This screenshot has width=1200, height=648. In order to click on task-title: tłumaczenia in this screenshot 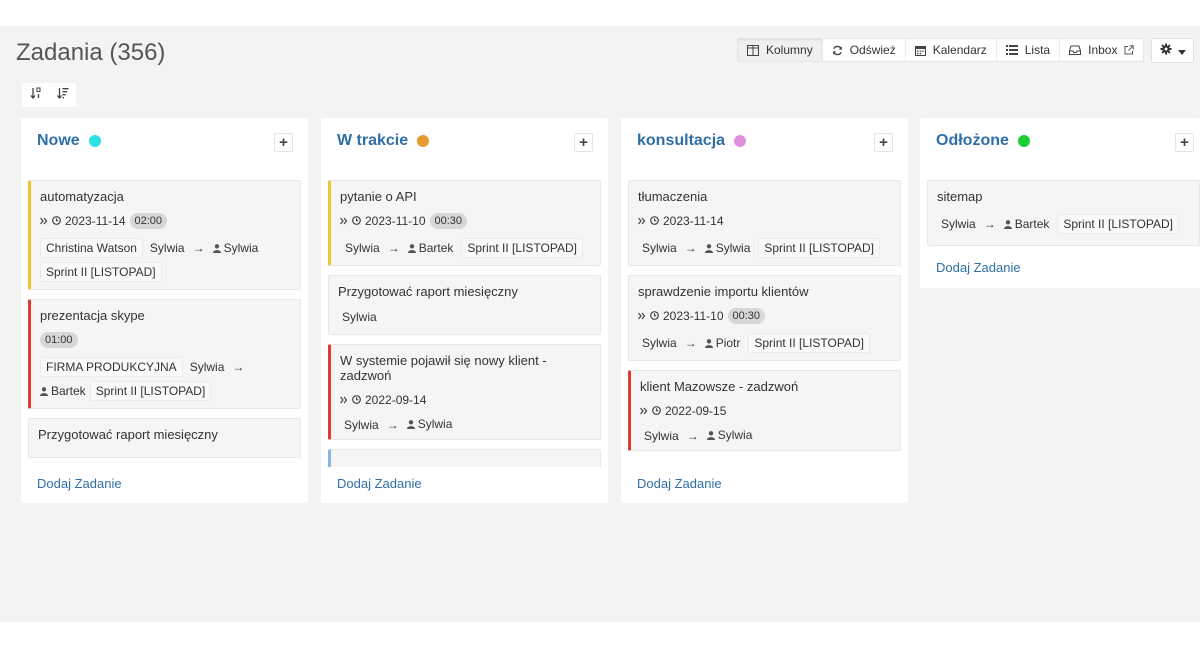, I will do `click(673, 196)`.